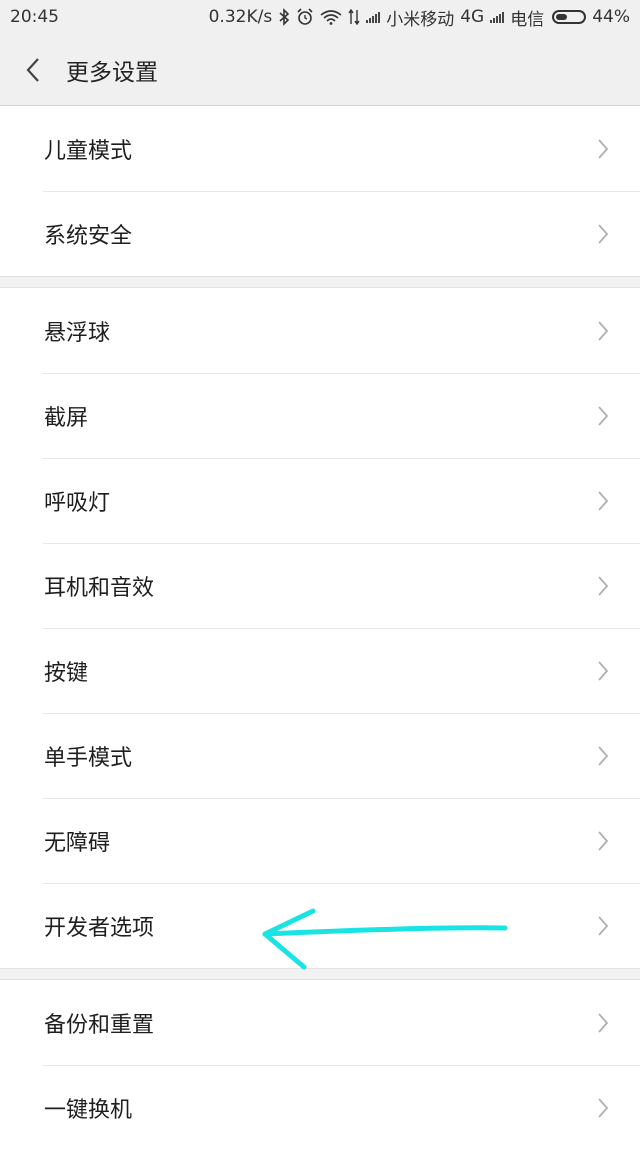  What do you see at coordinates (320, 1107) in the screenshot?
I see `settings-item-phone-migration: 一键换机` at bounding box center [320, 1107].